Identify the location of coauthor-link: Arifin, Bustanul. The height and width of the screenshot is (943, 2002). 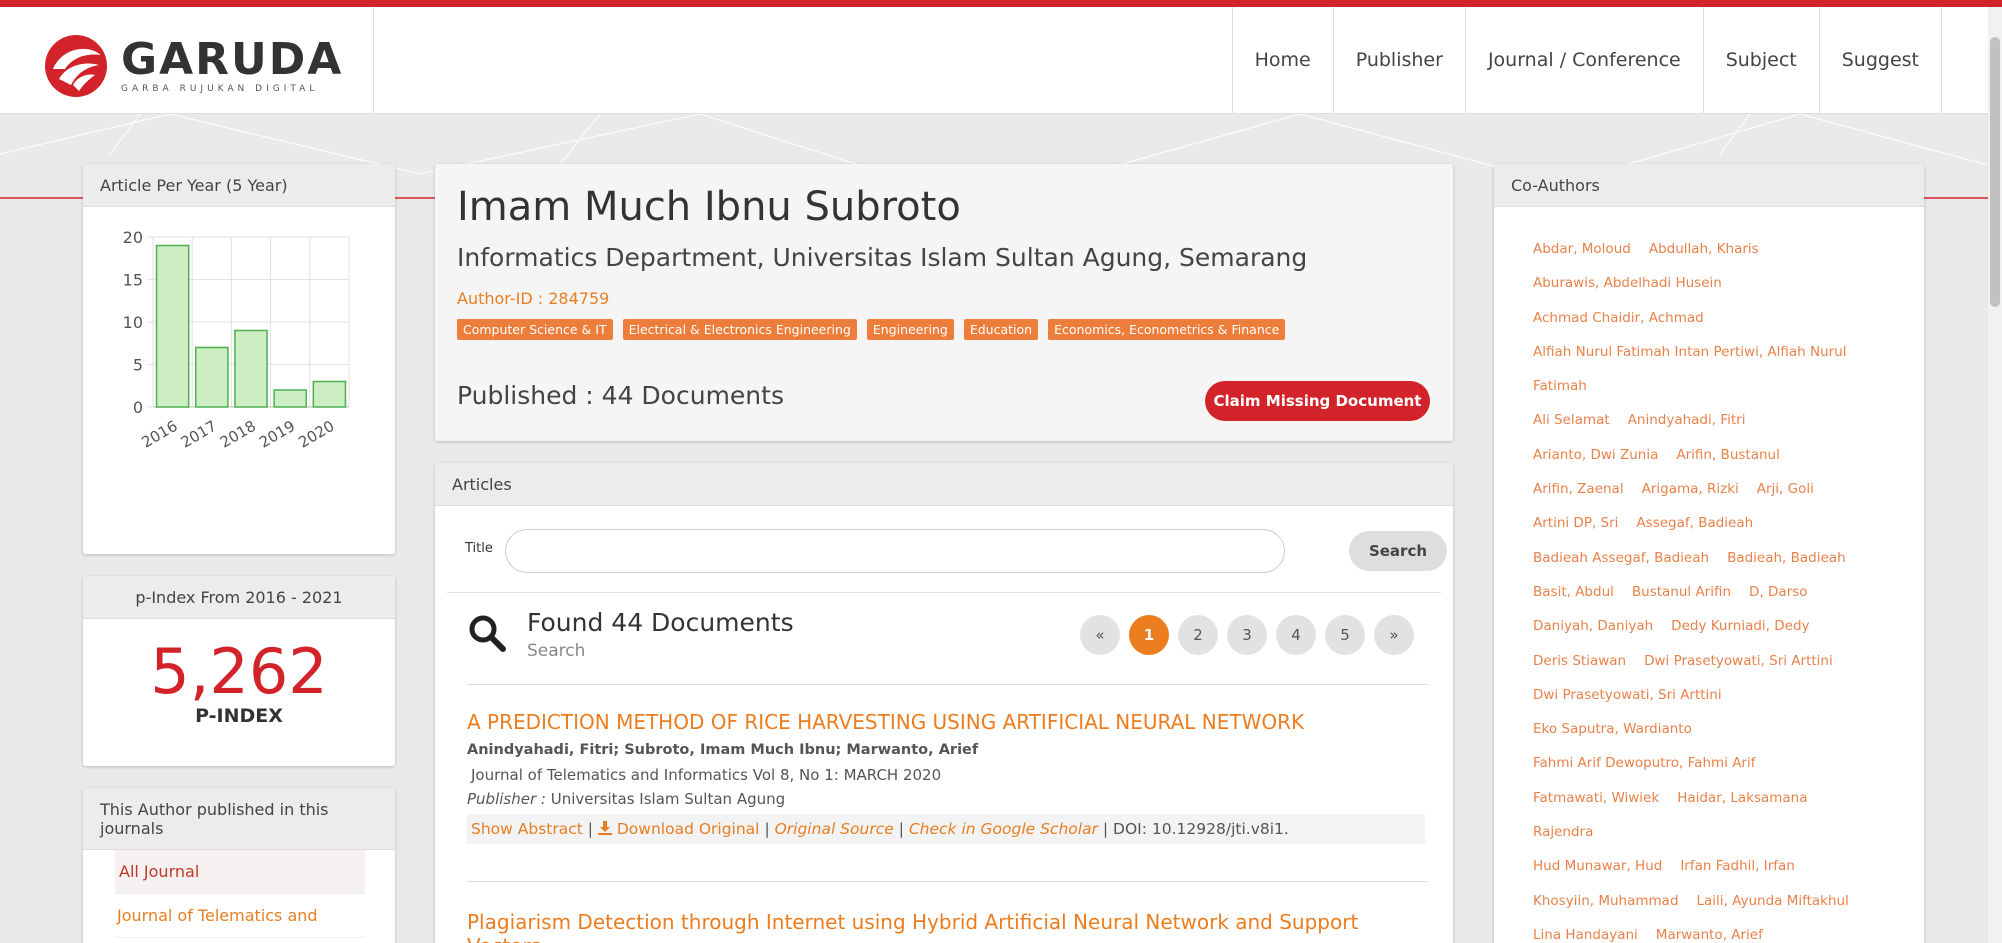
(1727, 455).